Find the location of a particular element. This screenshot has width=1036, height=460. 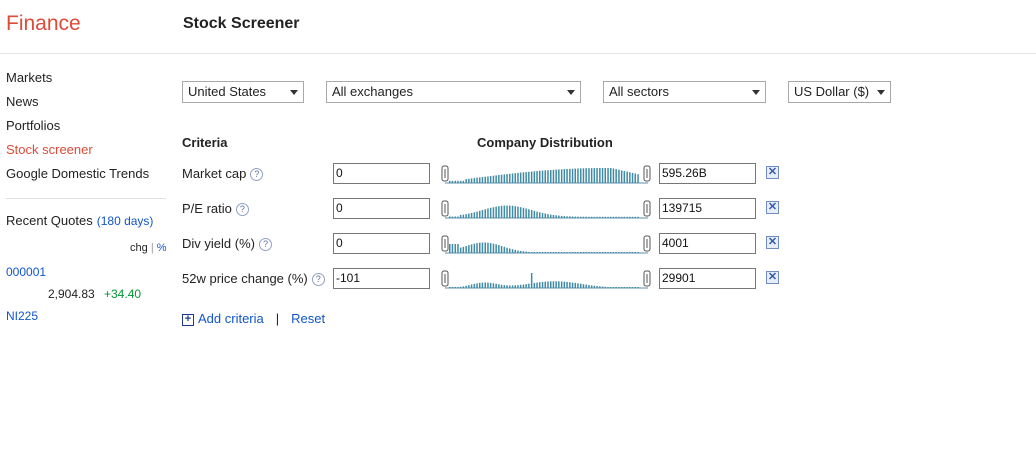

sidebar-item-markets: Markets is located at coordinates (77, 82).